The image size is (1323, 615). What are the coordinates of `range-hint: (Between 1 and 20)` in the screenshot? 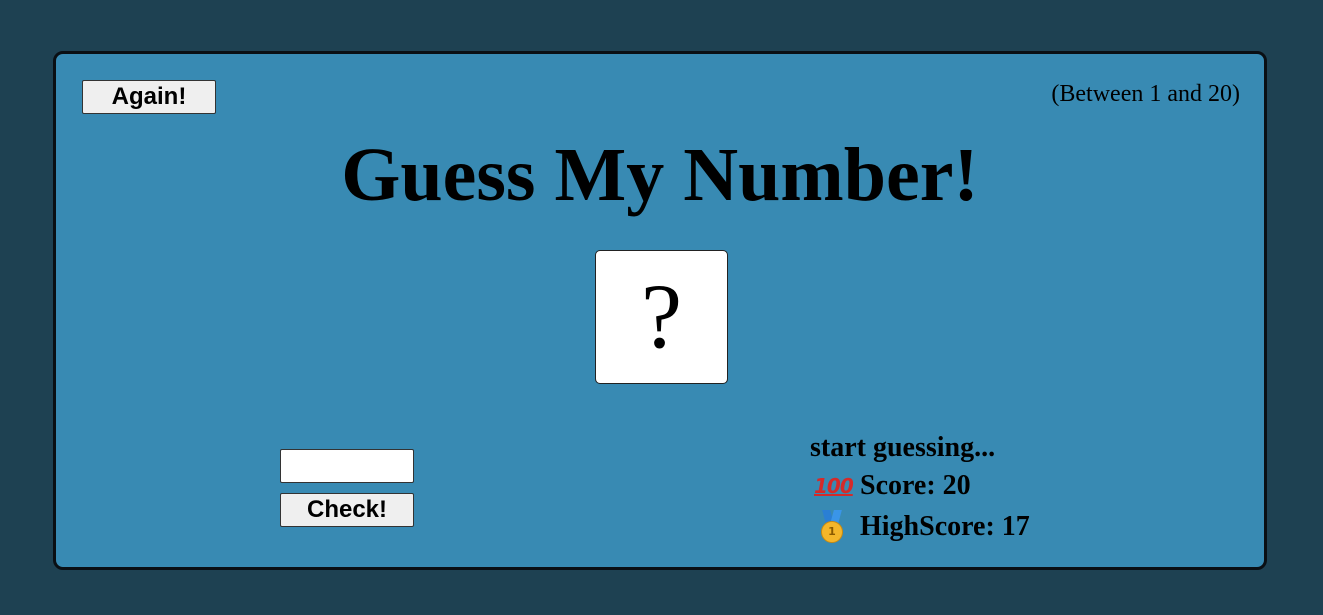 It's located at (1145, 94).